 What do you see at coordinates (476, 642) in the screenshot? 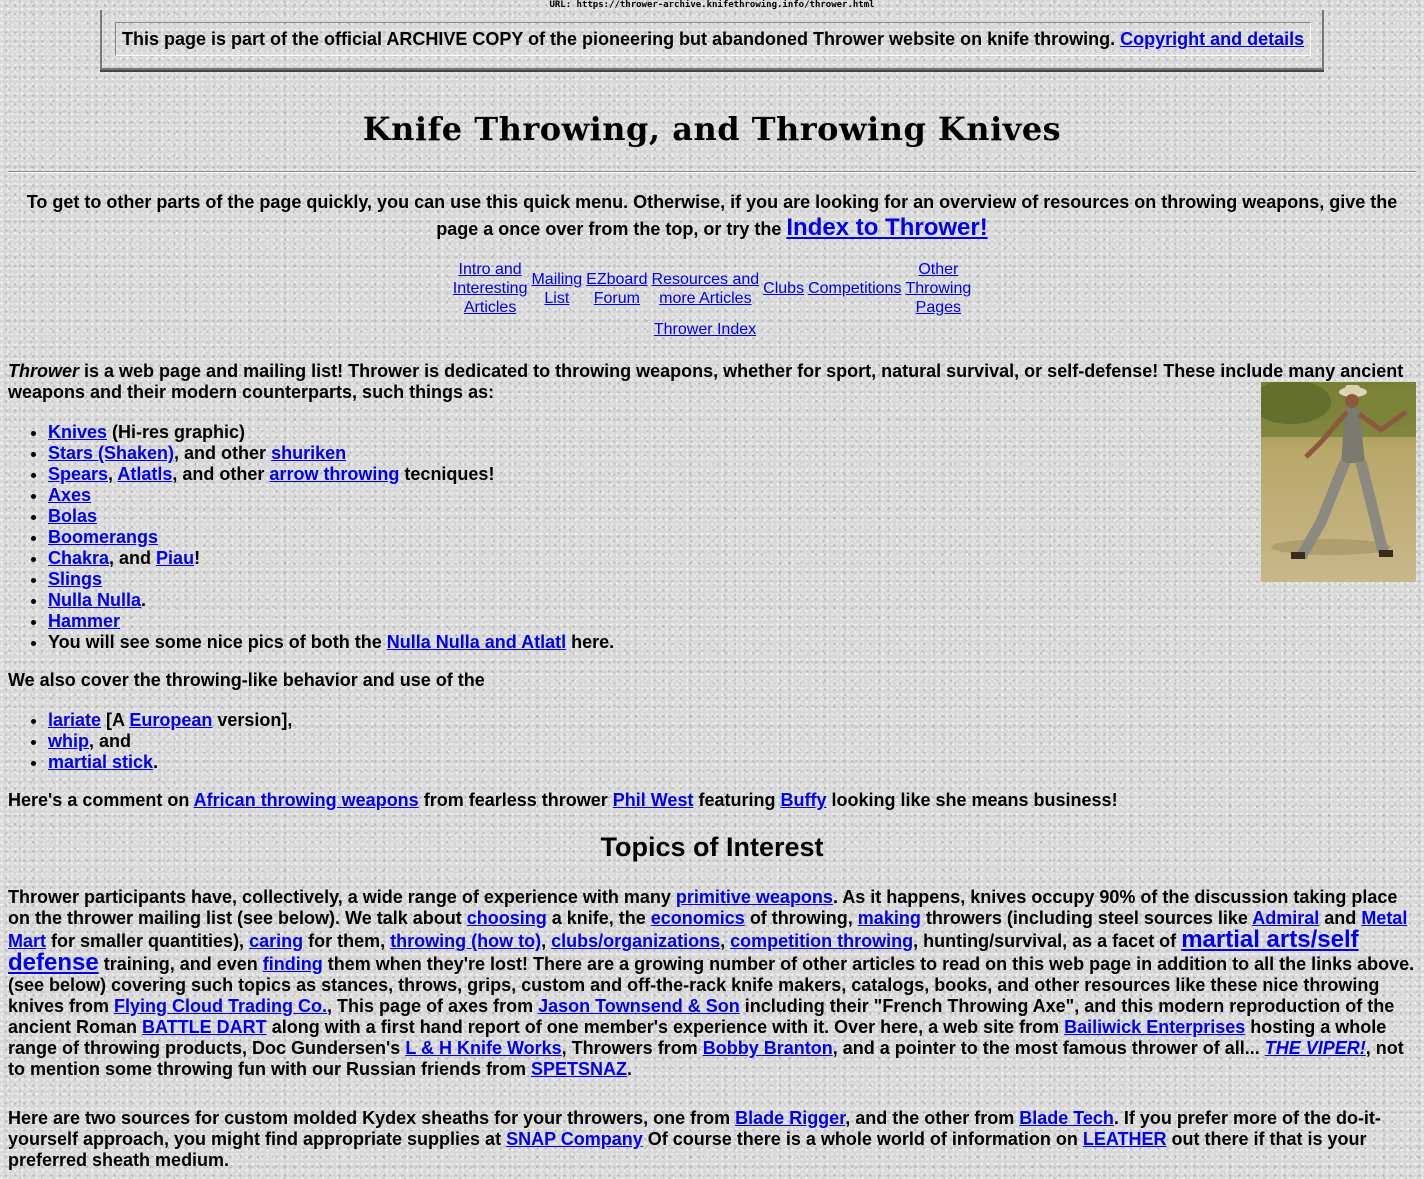
I see `nulla-atlatl-pics-link: Nulla Nulla and Atlatl` at bounding box center [476, 642].